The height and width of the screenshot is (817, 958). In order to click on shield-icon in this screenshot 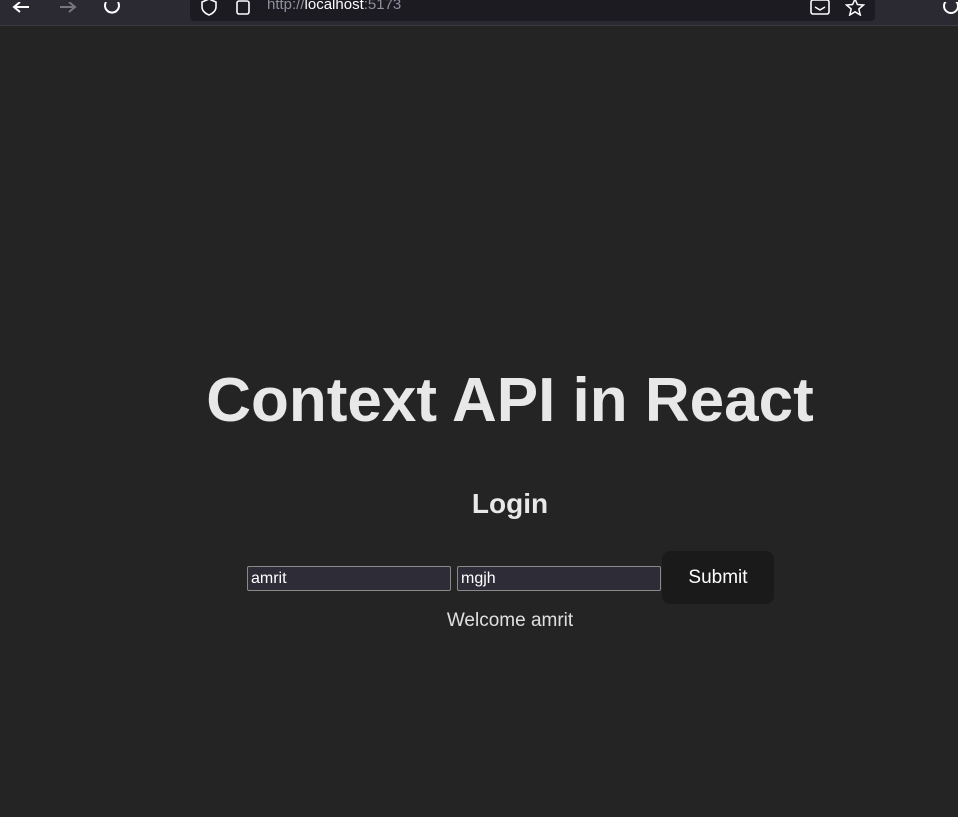, I will do `click(209, 10)`.